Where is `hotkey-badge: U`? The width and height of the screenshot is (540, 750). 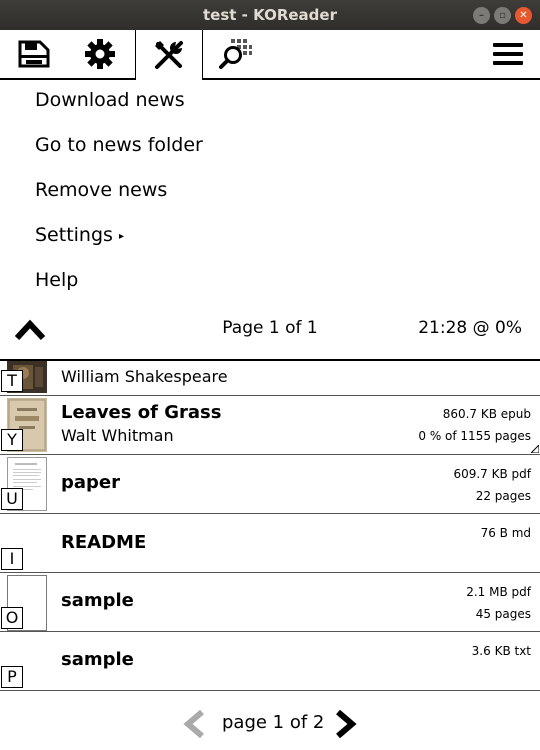
hotkey-badge: U is located at coordinates (12, 499).